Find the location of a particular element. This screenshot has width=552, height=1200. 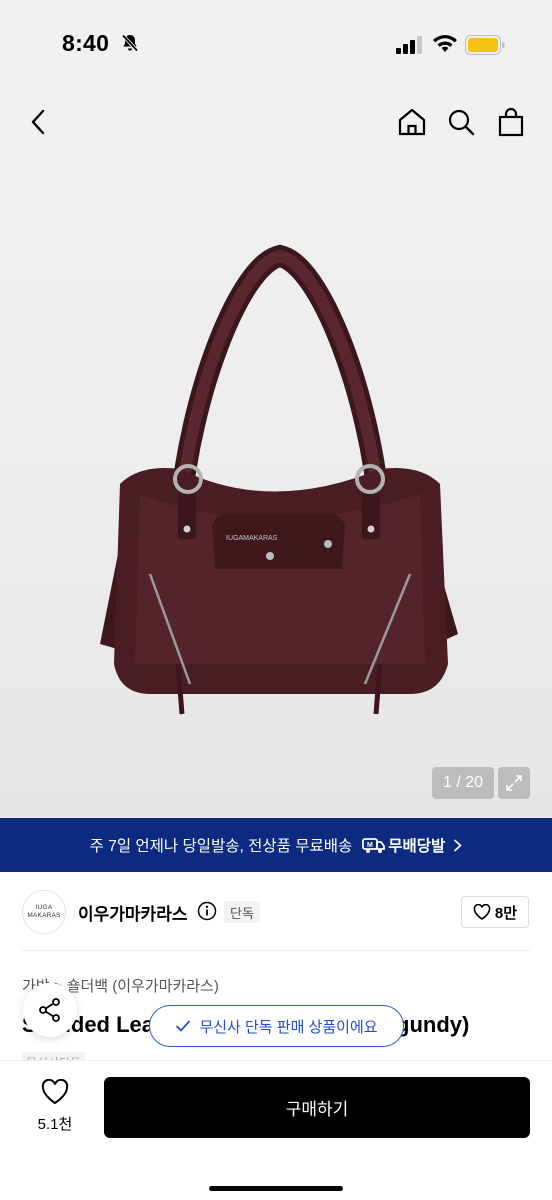

share-icon is located at coordinates (49, 1010).